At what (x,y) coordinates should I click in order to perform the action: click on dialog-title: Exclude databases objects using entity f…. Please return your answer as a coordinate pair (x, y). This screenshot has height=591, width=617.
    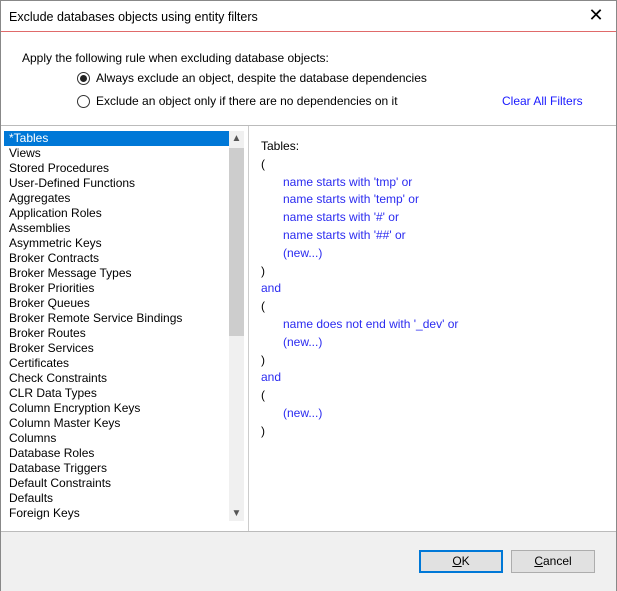
    Looking at the image, I should click on (133, 17).